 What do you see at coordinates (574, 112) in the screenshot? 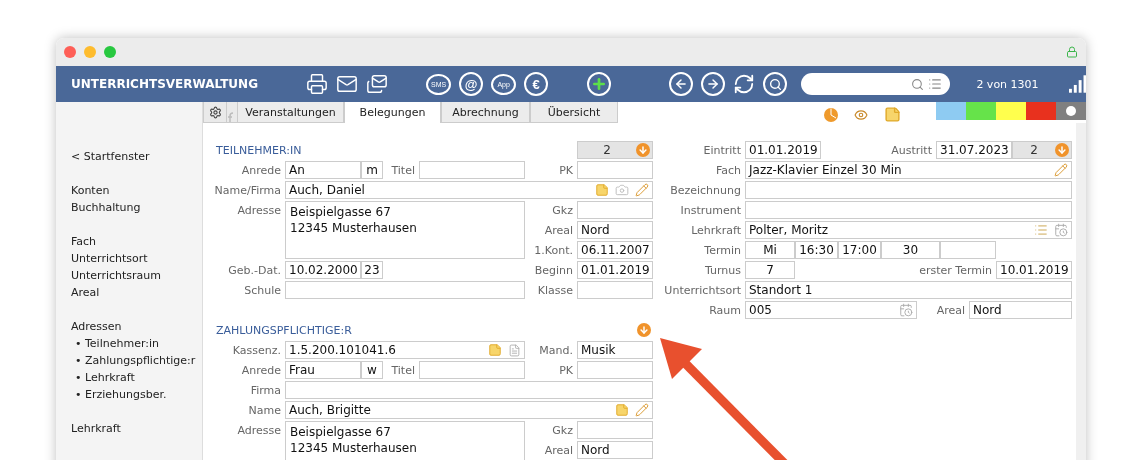
I see `tab: Übersicht` at bounding box center [574, 112].